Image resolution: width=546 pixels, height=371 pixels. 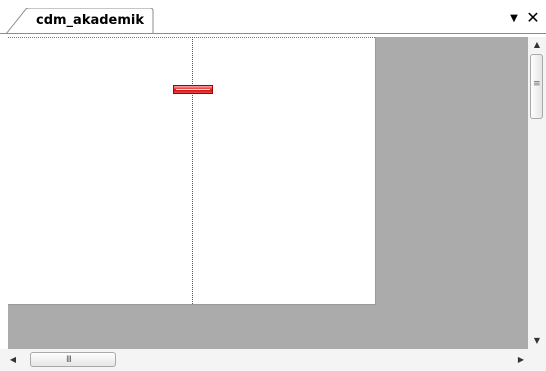 I want to click on horizontal-scrollbar: ◀ III ▶, so click(x=264, y=360).